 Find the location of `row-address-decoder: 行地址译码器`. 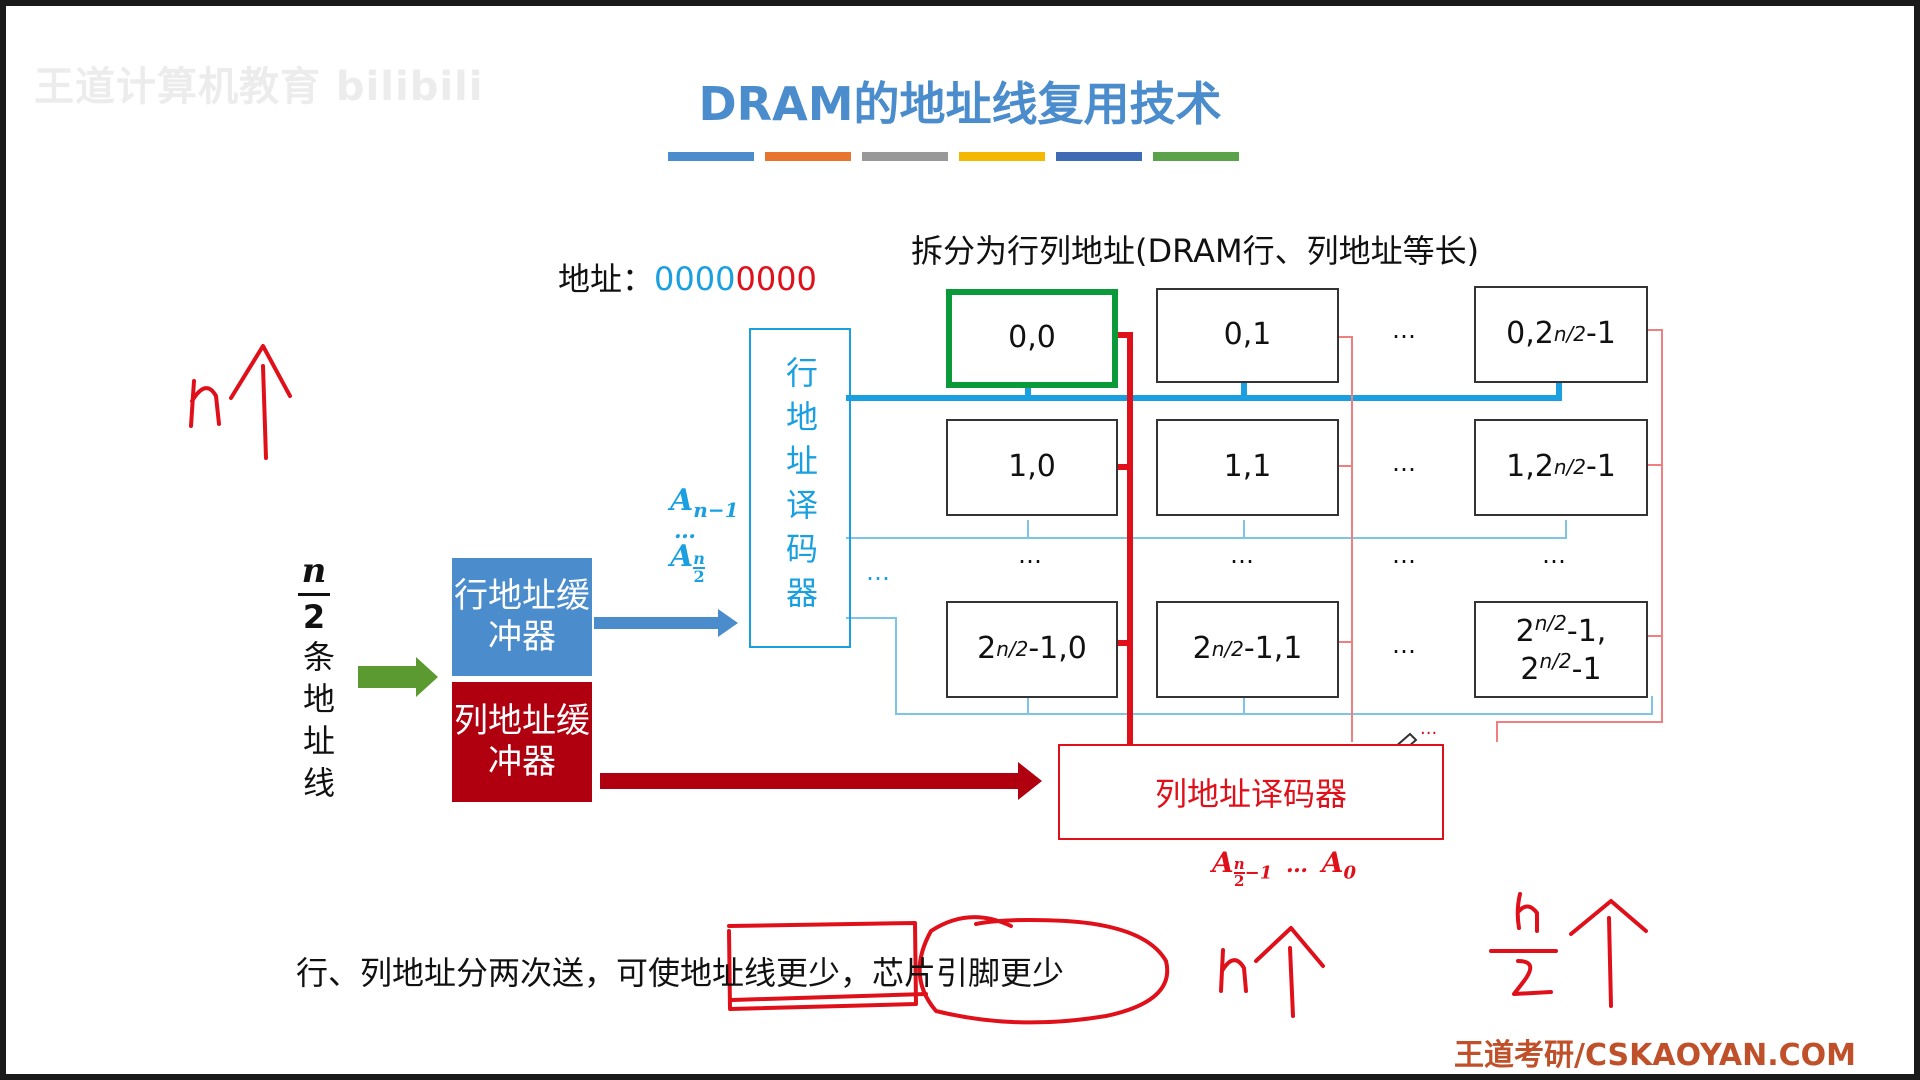

row-address-decoder: 行地址译码器 is located at coordinates (800, 488).